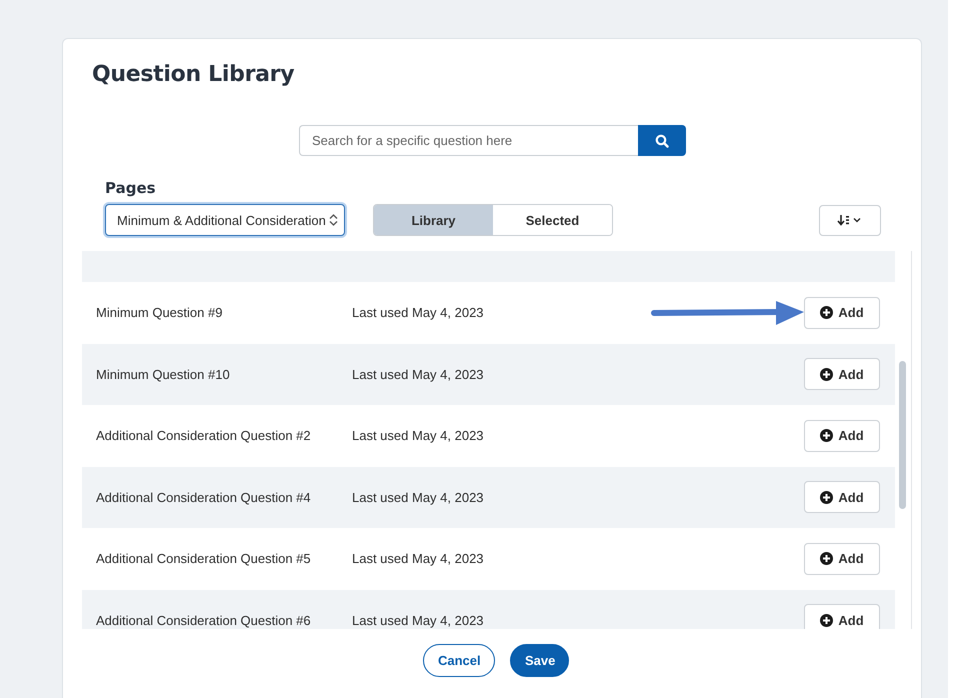 The width and height of the screenshot is (980, 698). I want to click on search-icon, so click(662, 141).